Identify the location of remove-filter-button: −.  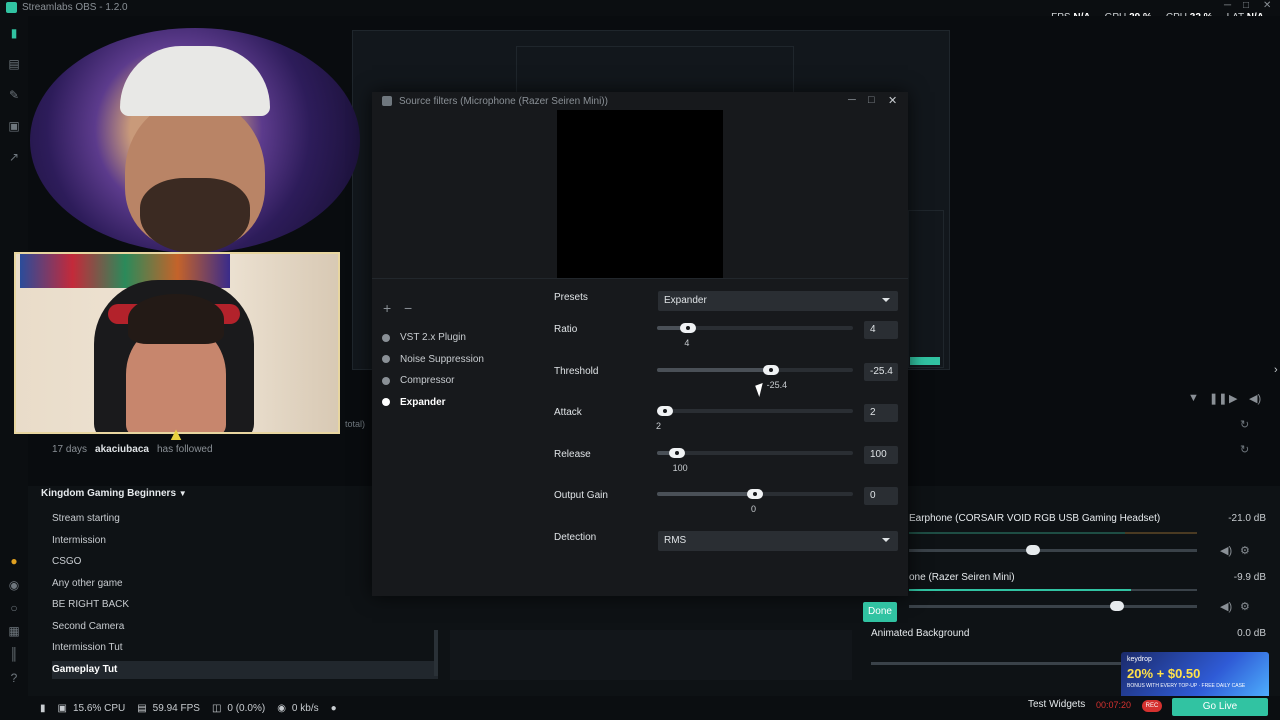
(408, 308).